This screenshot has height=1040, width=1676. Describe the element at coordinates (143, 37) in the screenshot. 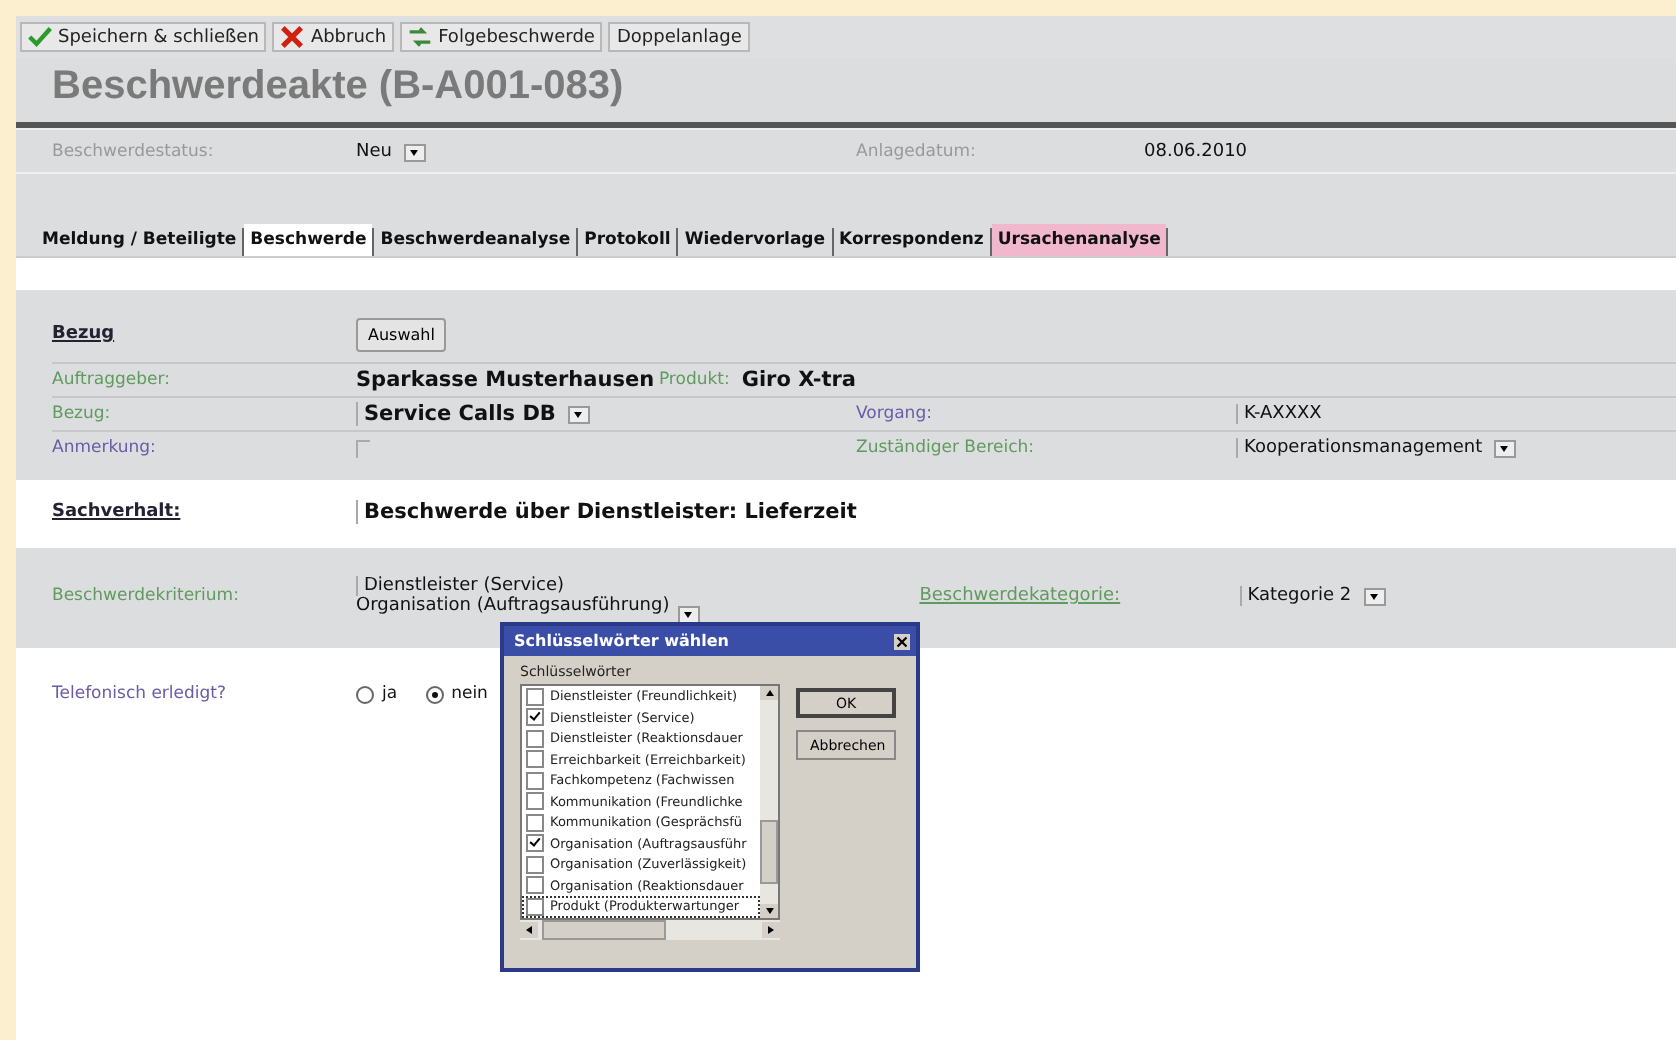

I see `toolbar-button: Speichern & schließen` at that location.